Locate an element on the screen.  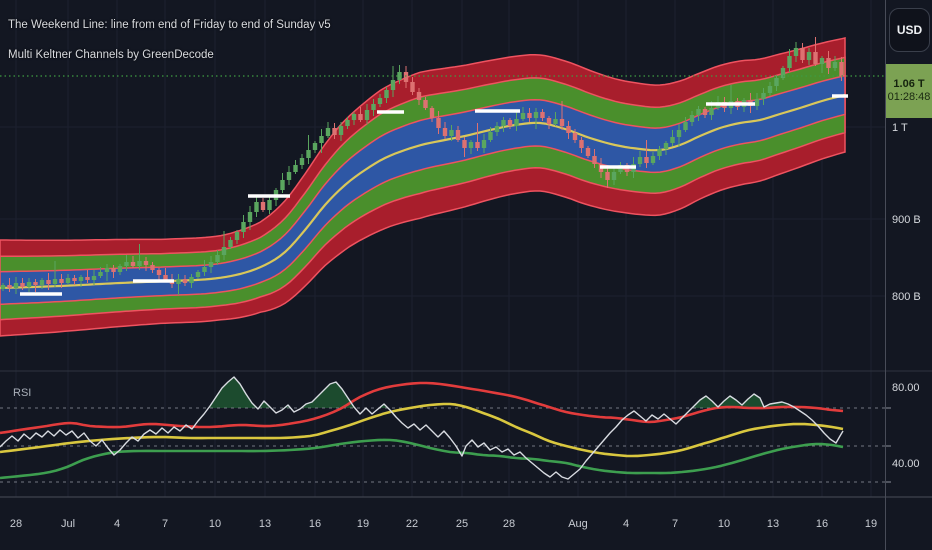
svg-text: 25 is located at coordinates (462, 524).